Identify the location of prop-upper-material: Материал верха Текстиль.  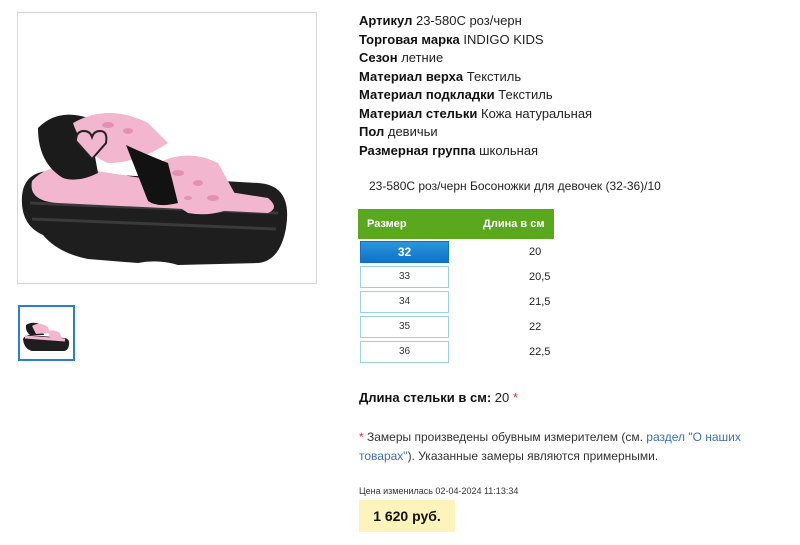
(440, 76).